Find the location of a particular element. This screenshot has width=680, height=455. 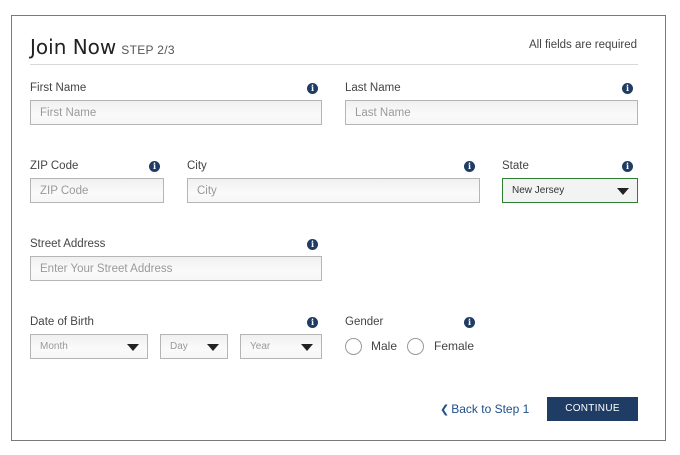

state-select: New Jersey is located at coordinates (570, 190).